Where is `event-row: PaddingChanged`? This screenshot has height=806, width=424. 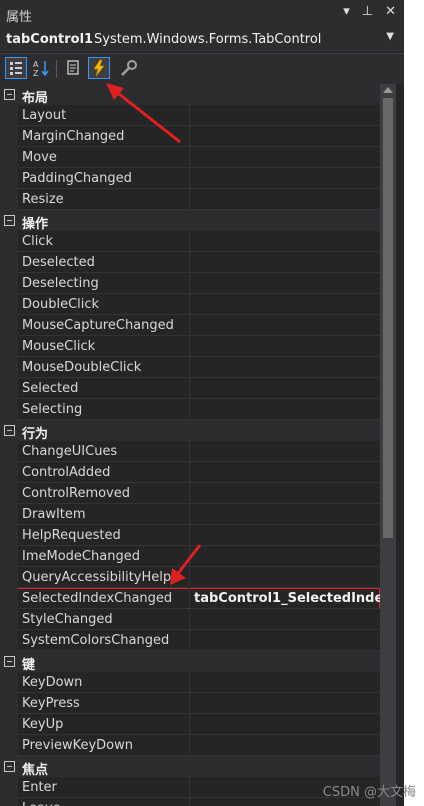
event-row: PaddingChanged is located at coordinates (190, 178).